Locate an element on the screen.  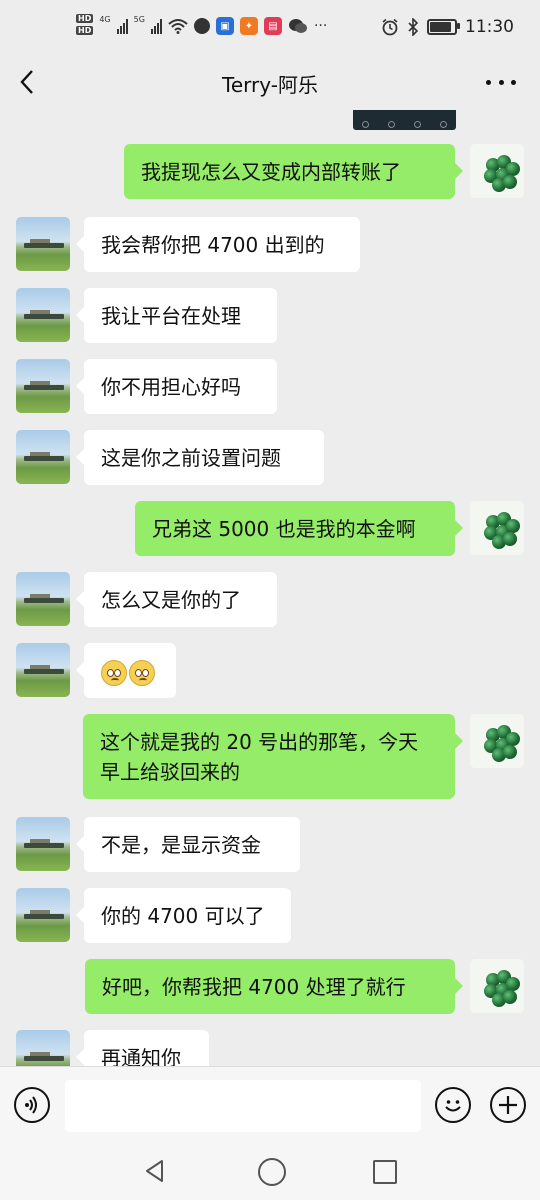
status-bar: HD HD 4G 5G ▣ ✦ ▤ ··· 11:30 is located at coordinates (270, 29).